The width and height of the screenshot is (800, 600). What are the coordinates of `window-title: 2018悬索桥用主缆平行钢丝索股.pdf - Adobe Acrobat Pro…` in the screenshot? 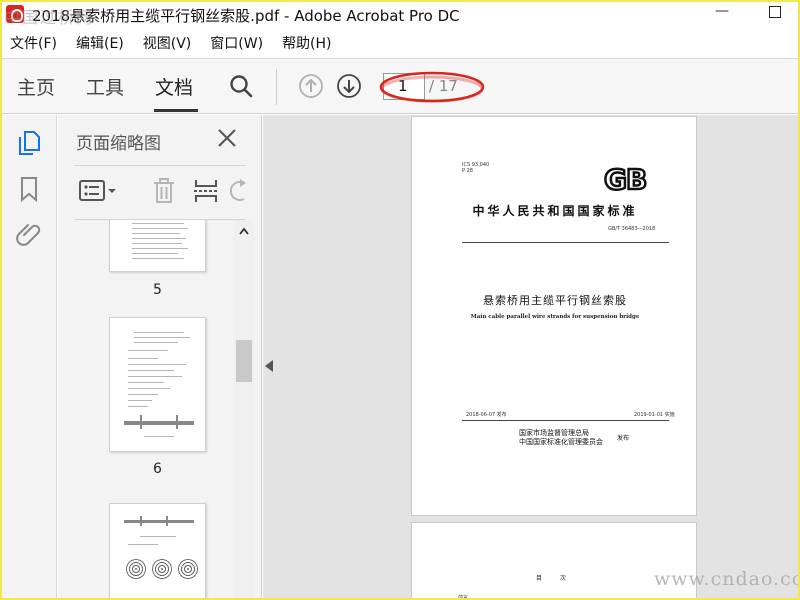 It's located at (246, 16).